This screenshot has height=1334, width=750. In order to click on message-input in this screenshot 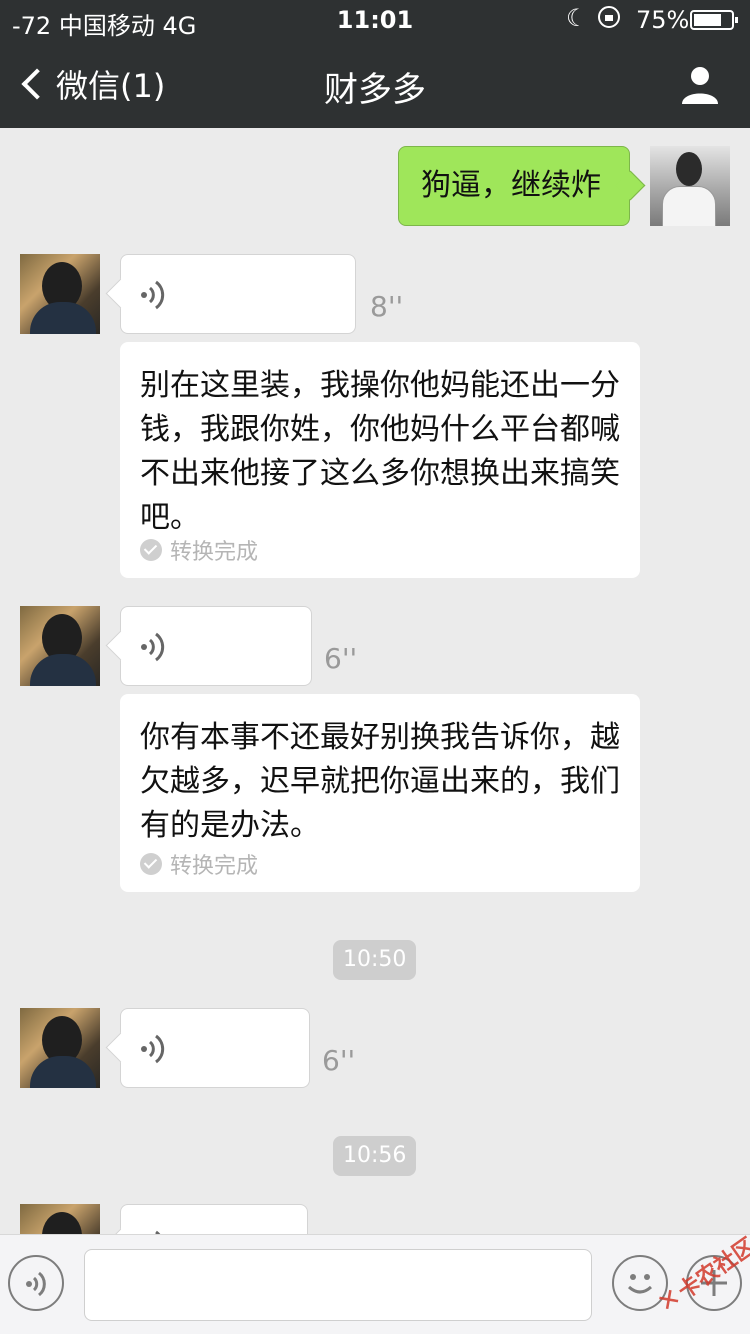, I will do `click(338, 1285)`.